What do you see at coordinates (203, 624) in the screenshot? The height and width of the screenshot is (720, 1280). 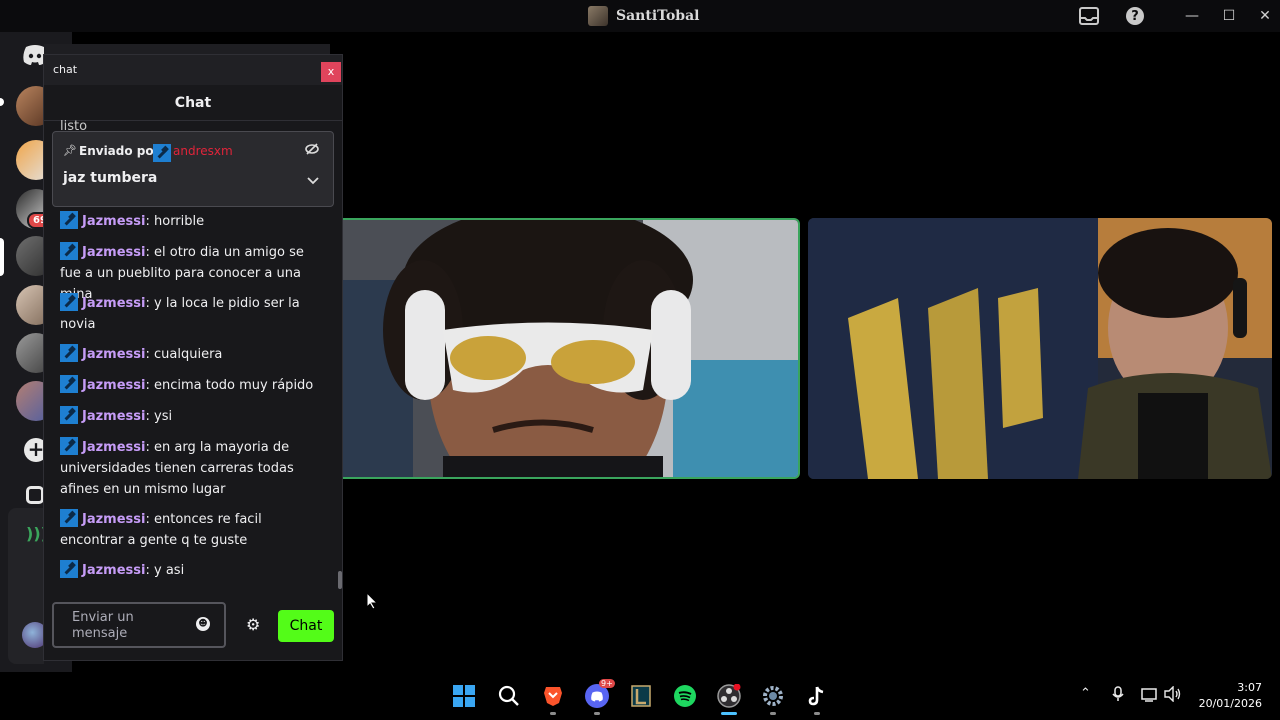 I see `emote-icon: ☻` at bounding box center [203, 624].